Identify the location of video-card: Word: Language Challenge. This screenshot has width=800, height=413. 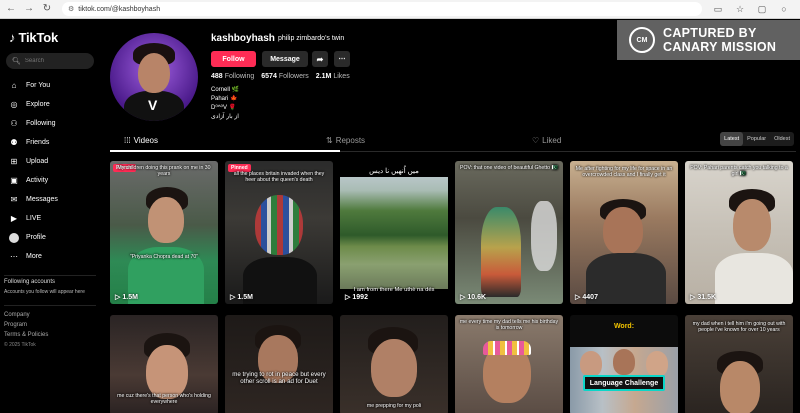
(624, 364).